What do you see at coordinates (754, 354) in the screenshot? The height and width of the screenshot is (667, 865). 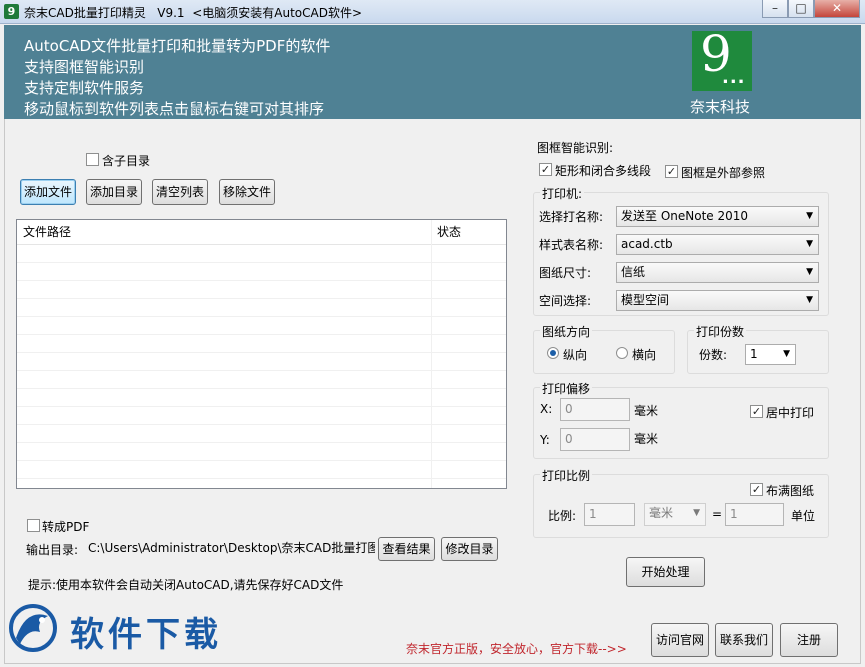 I see `copies-value: 1` at bounding box center [754, 354].